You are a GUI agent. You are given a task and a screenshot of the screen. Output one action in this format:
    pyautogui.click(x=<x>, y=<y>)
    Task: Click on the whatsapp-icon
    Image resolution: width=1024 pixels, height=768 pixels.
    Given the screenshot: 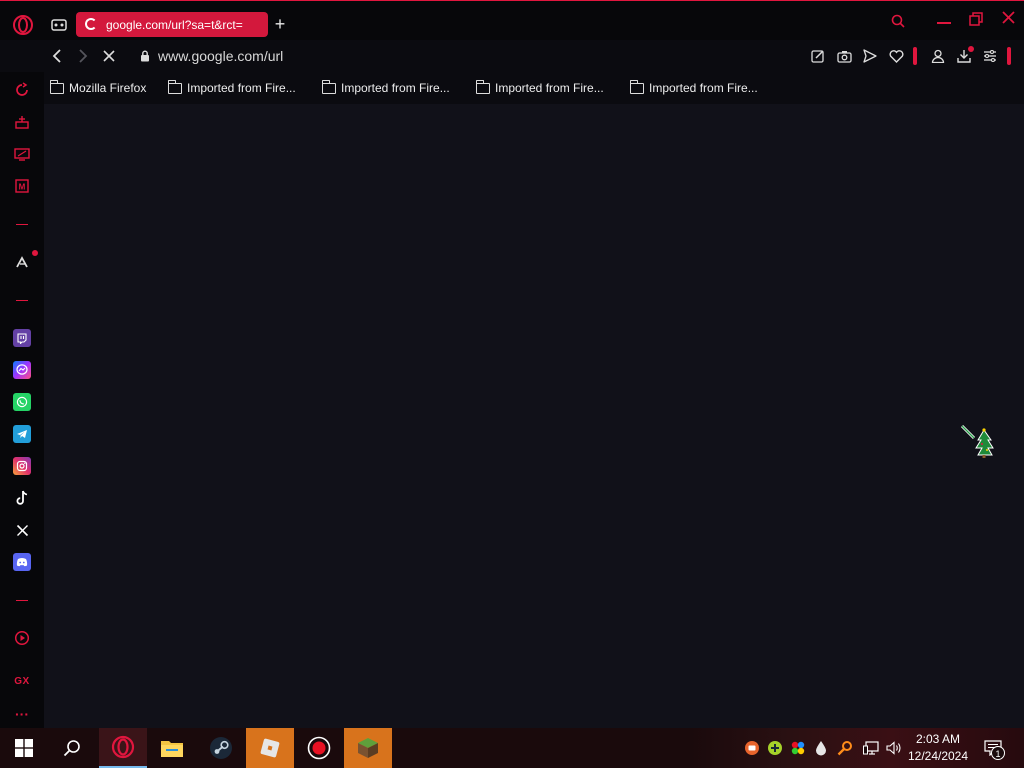 What is the action you would take?
    pyautogui.click(x=22, y=402)
    